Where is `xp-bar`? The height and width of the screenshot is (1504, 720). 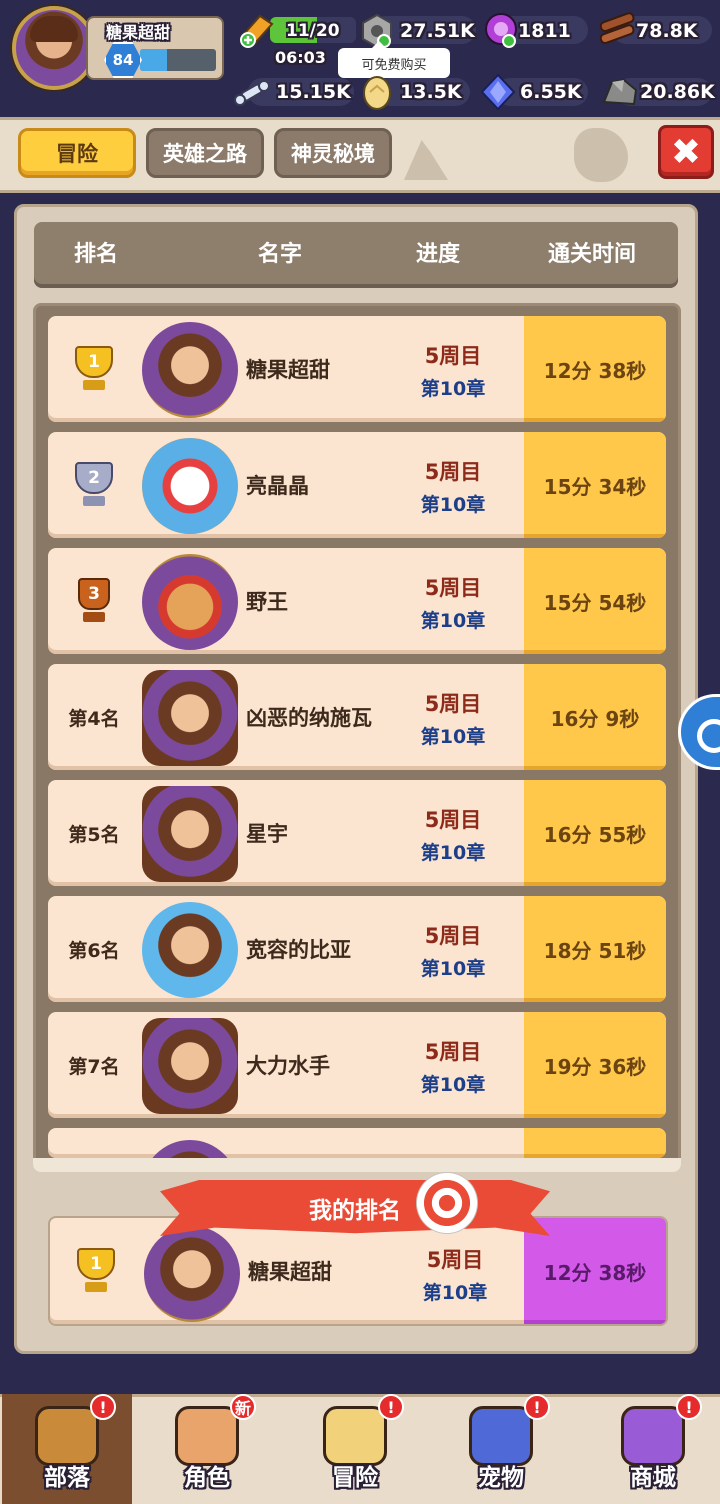
xp-bar is located at coordinates (178, 60).